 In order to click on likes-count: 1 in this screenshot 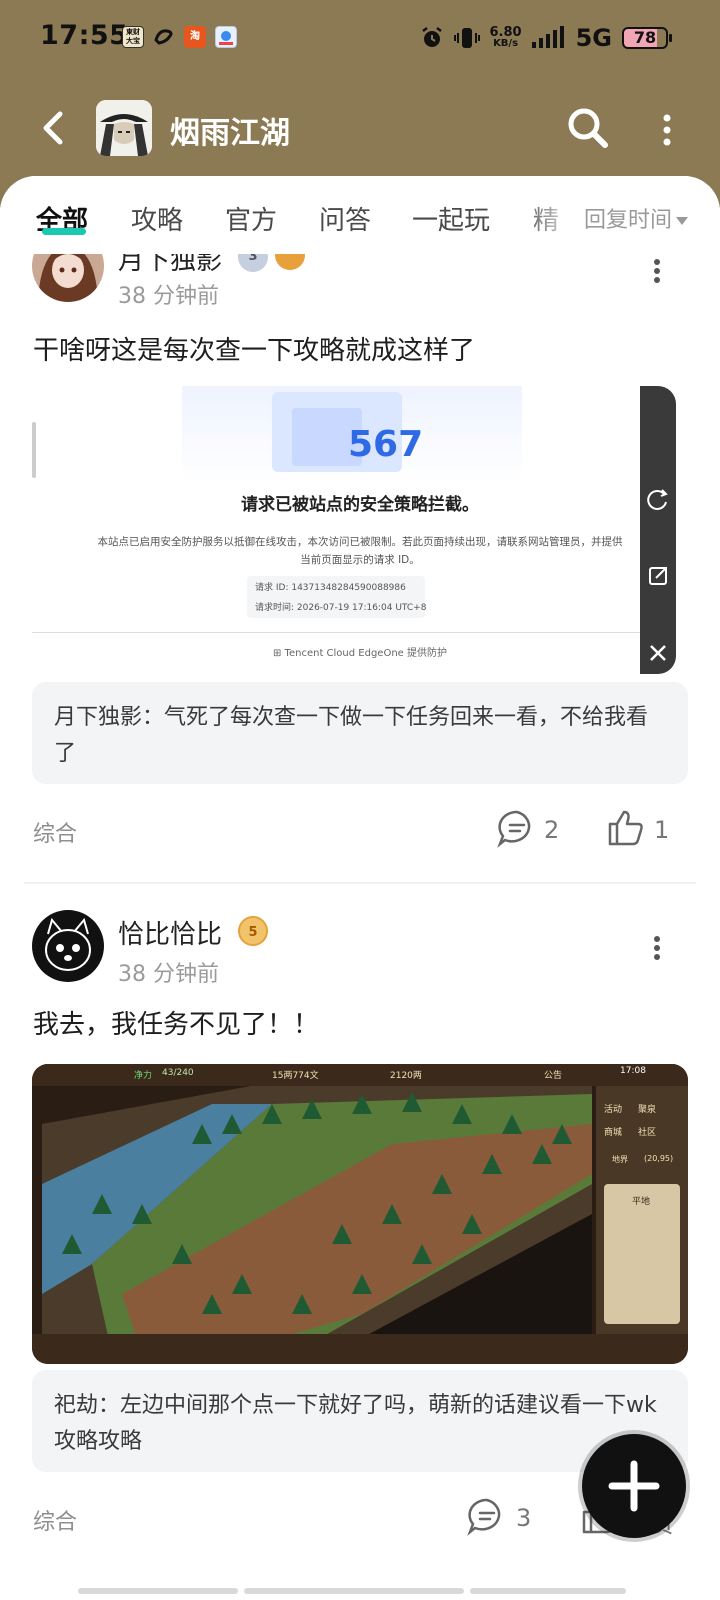, I will do `click(662, 830)`.